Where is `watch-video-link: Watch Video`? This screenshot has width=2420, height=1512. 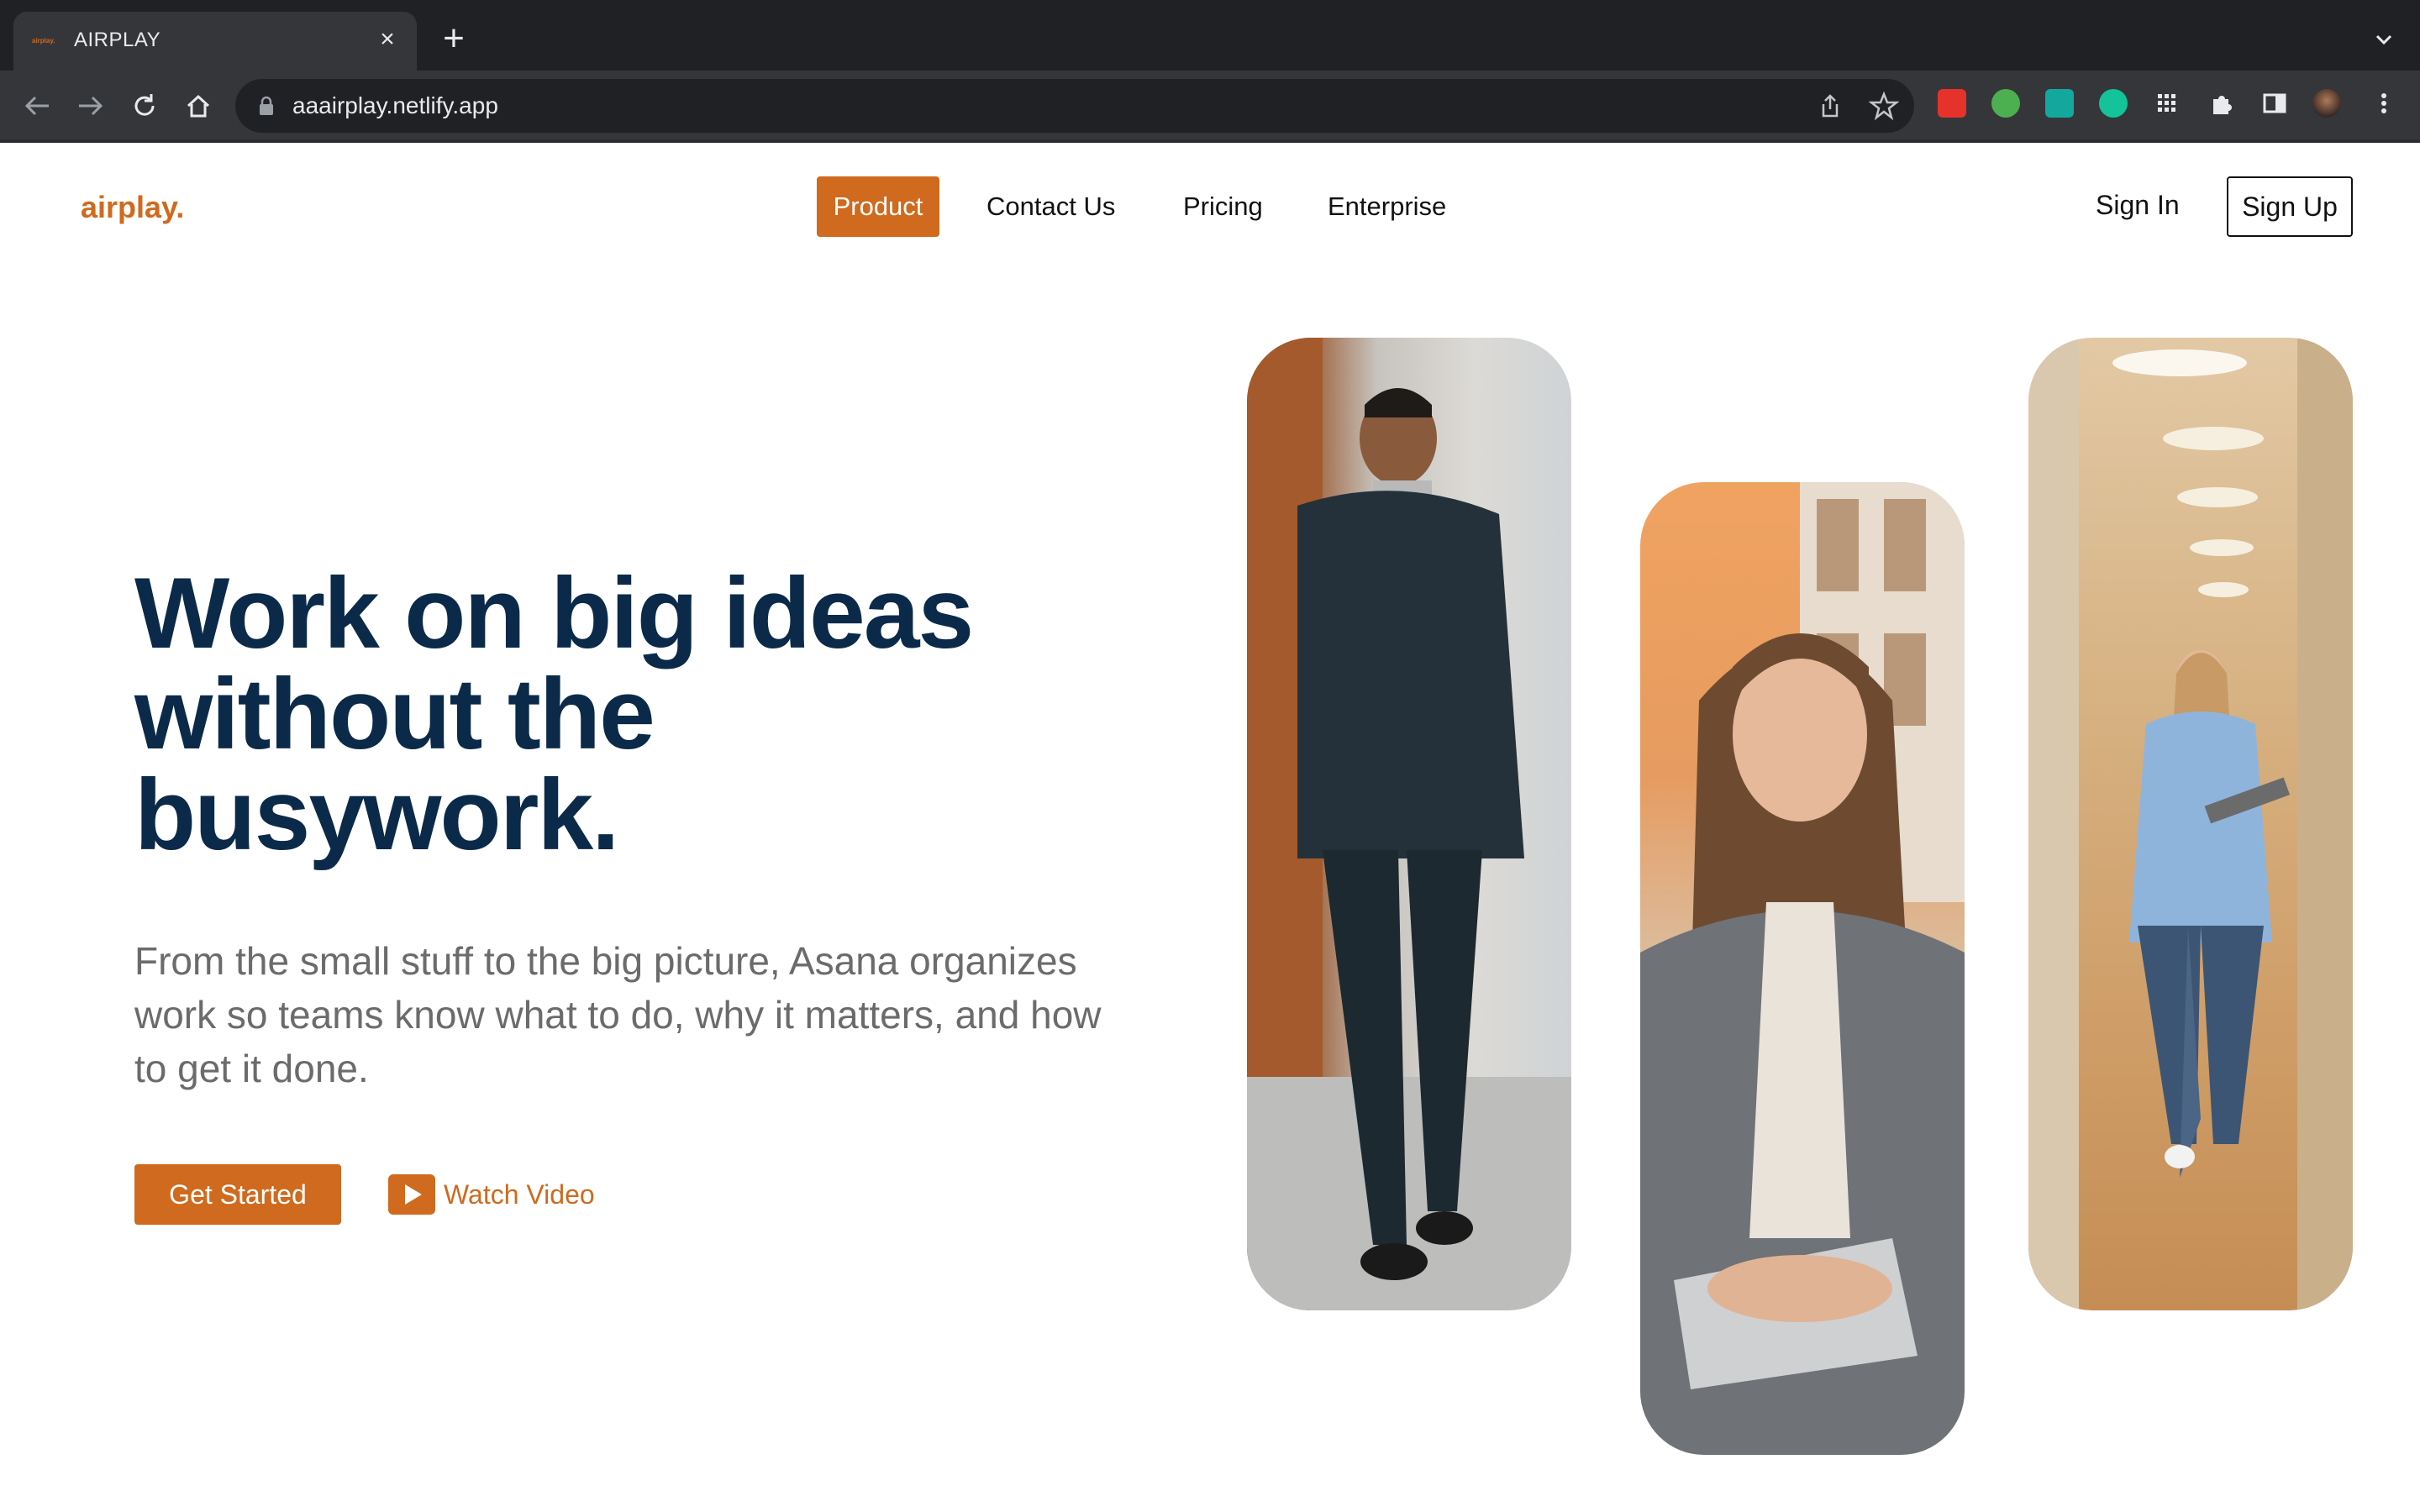 watch-video-link: Watch Video is located at coordinates (492, 1194).